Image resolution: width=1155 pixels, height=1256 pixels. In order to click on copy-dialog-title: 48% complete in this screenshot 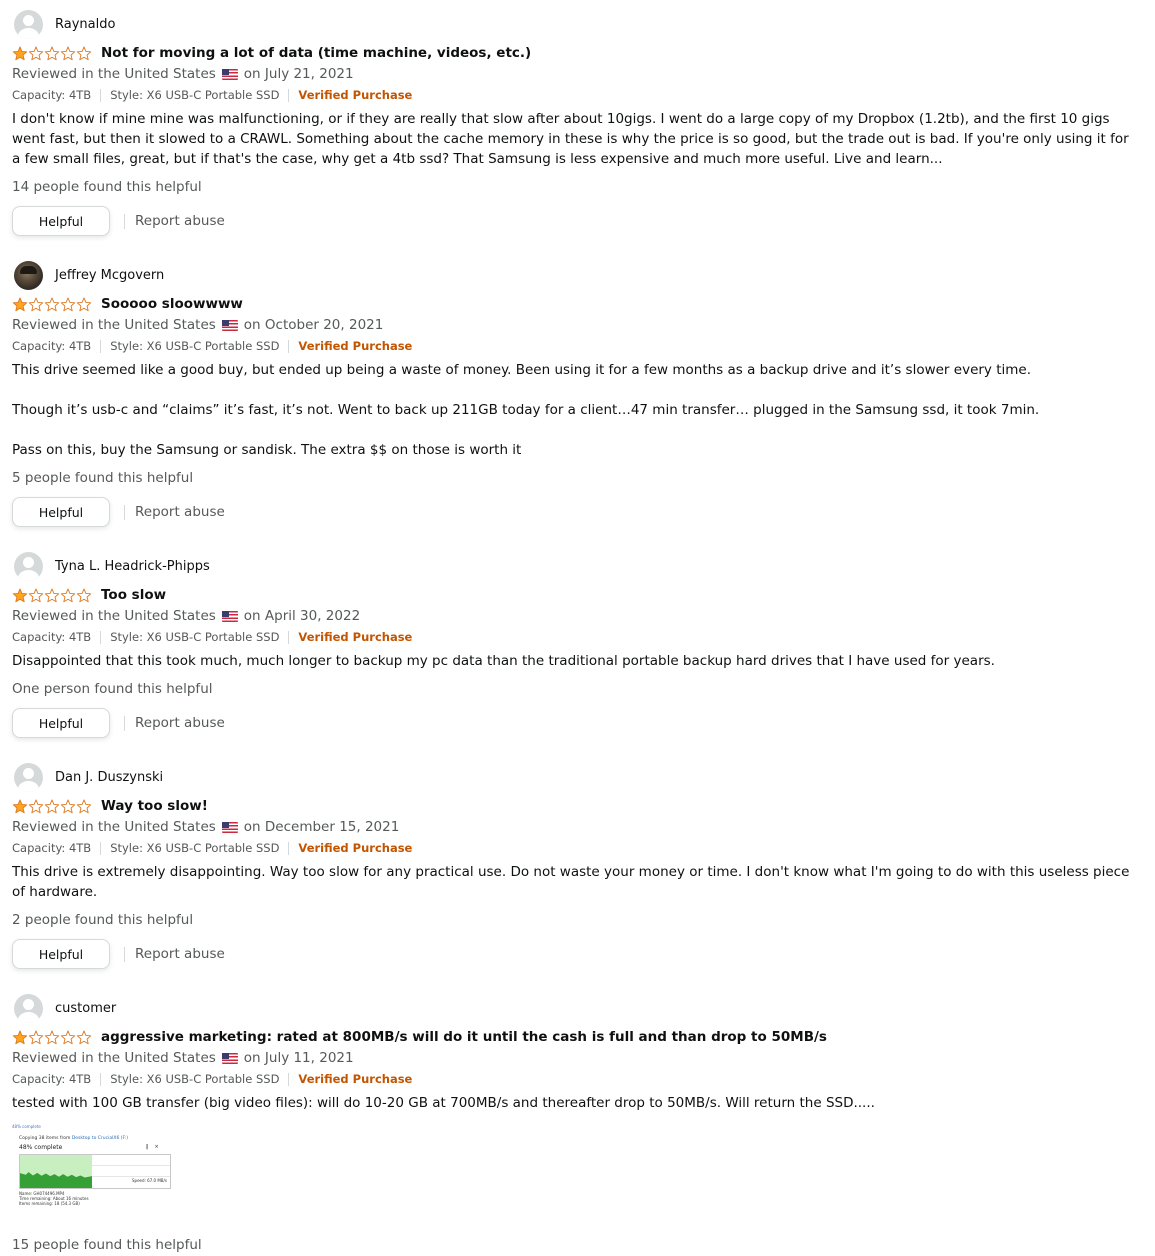, I will do `click(26, 1126)`.